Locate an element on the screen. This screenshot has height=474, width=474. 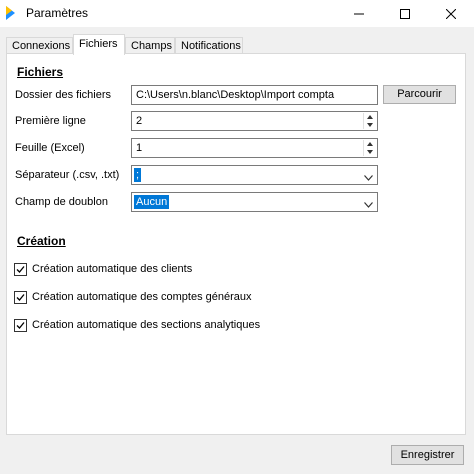
feuille-stepper: 1 is located at coordinates (254, 148).